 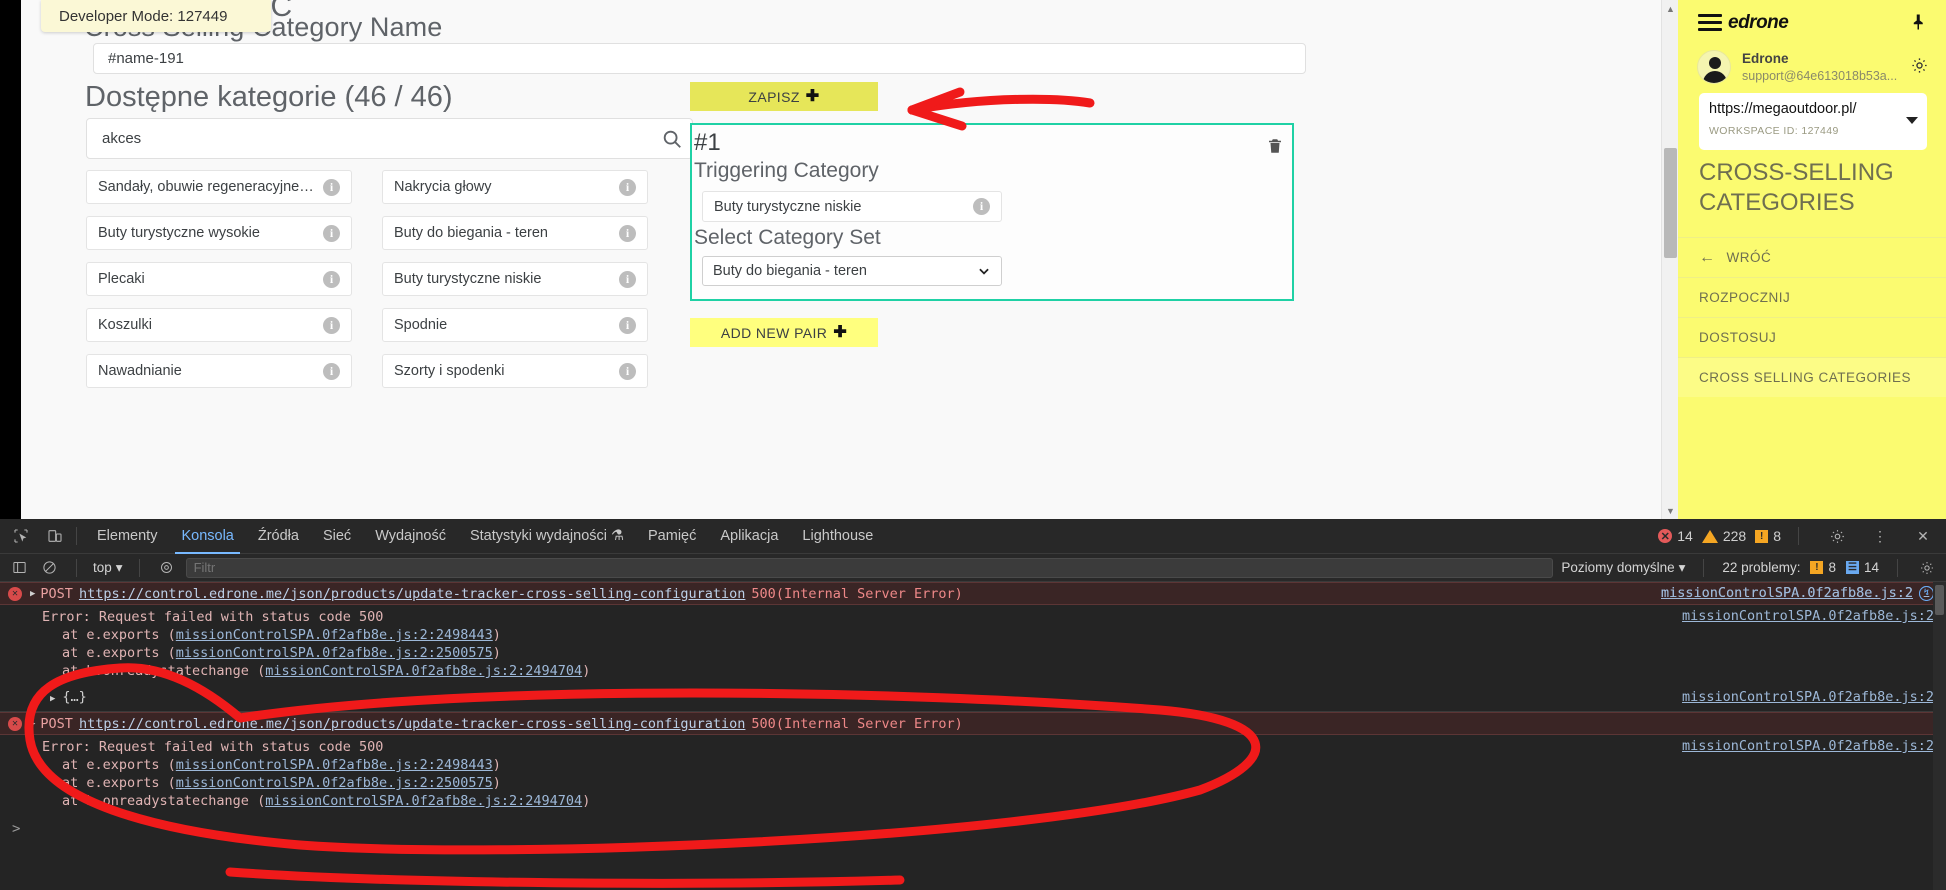 What do you see at coordinates (102, 567) in the screenshot?
I see `context-label: top` at bounding box center [102, 567].